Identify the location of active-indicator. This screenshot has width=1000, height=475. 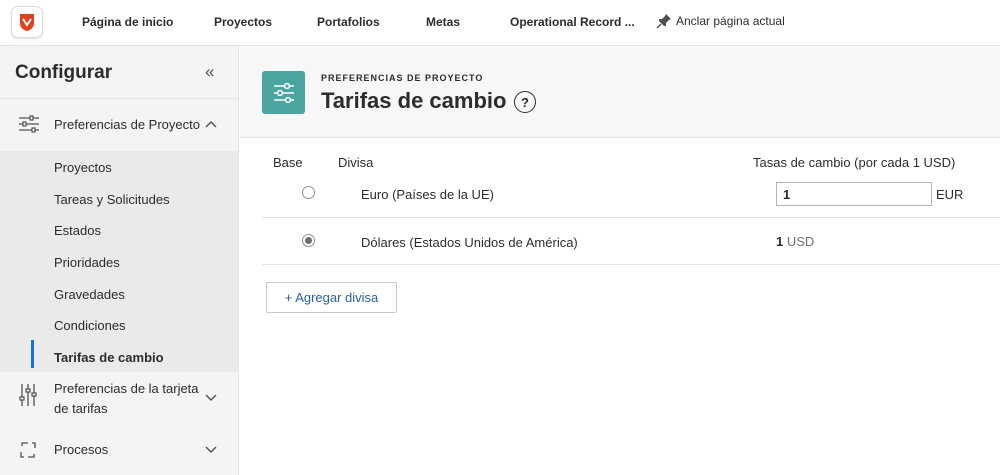
(32, 354).